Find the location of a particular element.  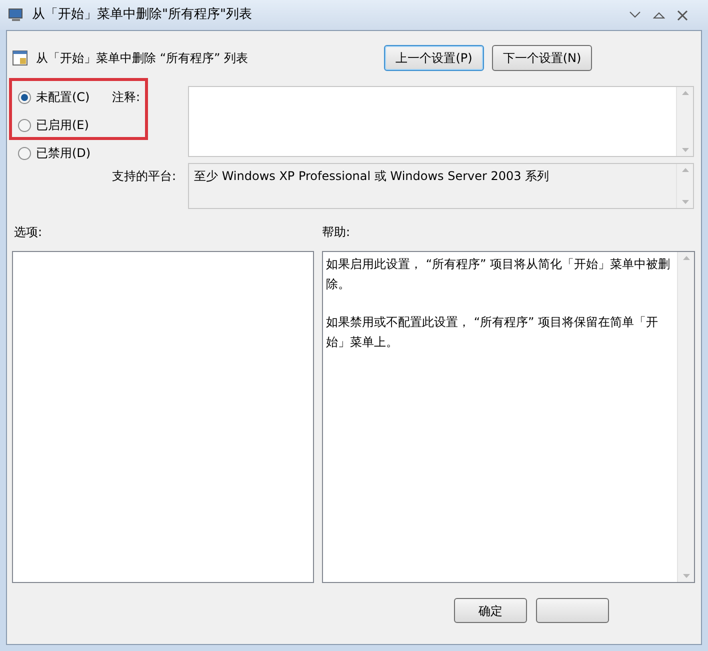

state-radio: 未配置(C) is located at coordinates (65, 97).